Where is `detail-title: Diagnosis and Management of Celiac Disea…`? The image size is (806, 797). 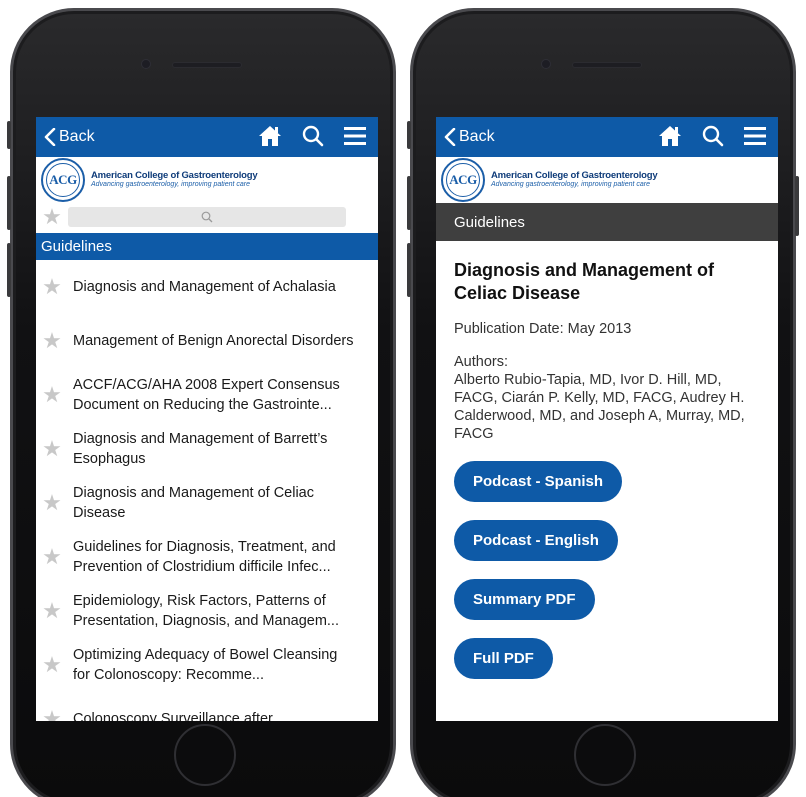
detail-title: Diagnosis and Management of Celiac Disea… is located at coordinates (584, 281).